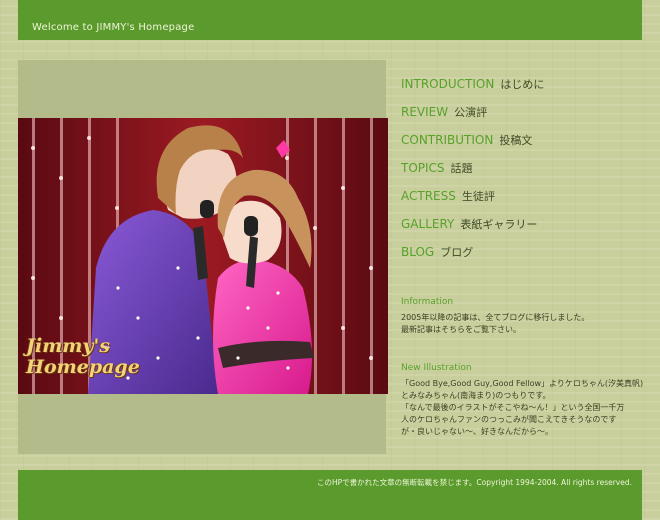  Describe the element at coordinates (428, 196) in the screenshot. I see `nav-label-en: ACTRESS` at that location.